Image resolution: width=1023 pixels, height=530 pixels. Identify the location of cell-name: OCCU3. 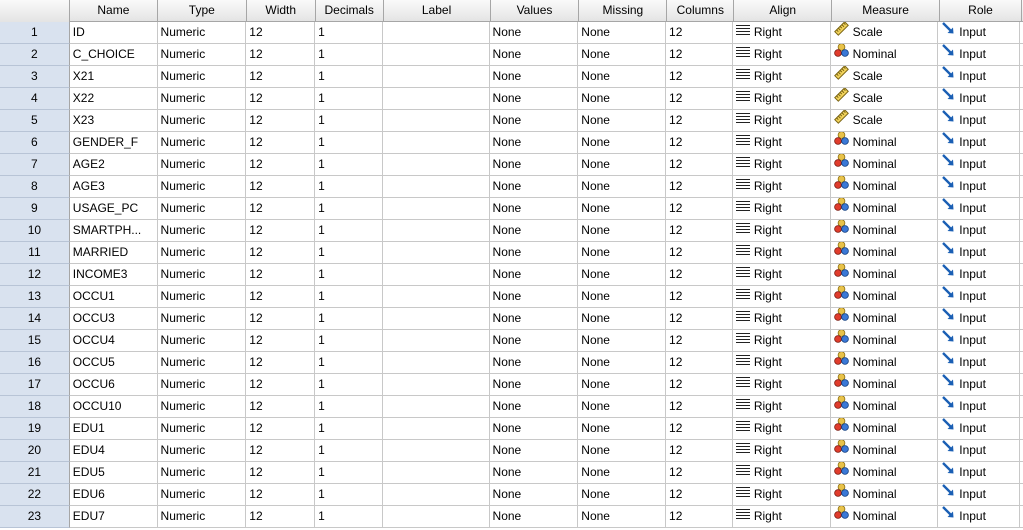
(113, 319).